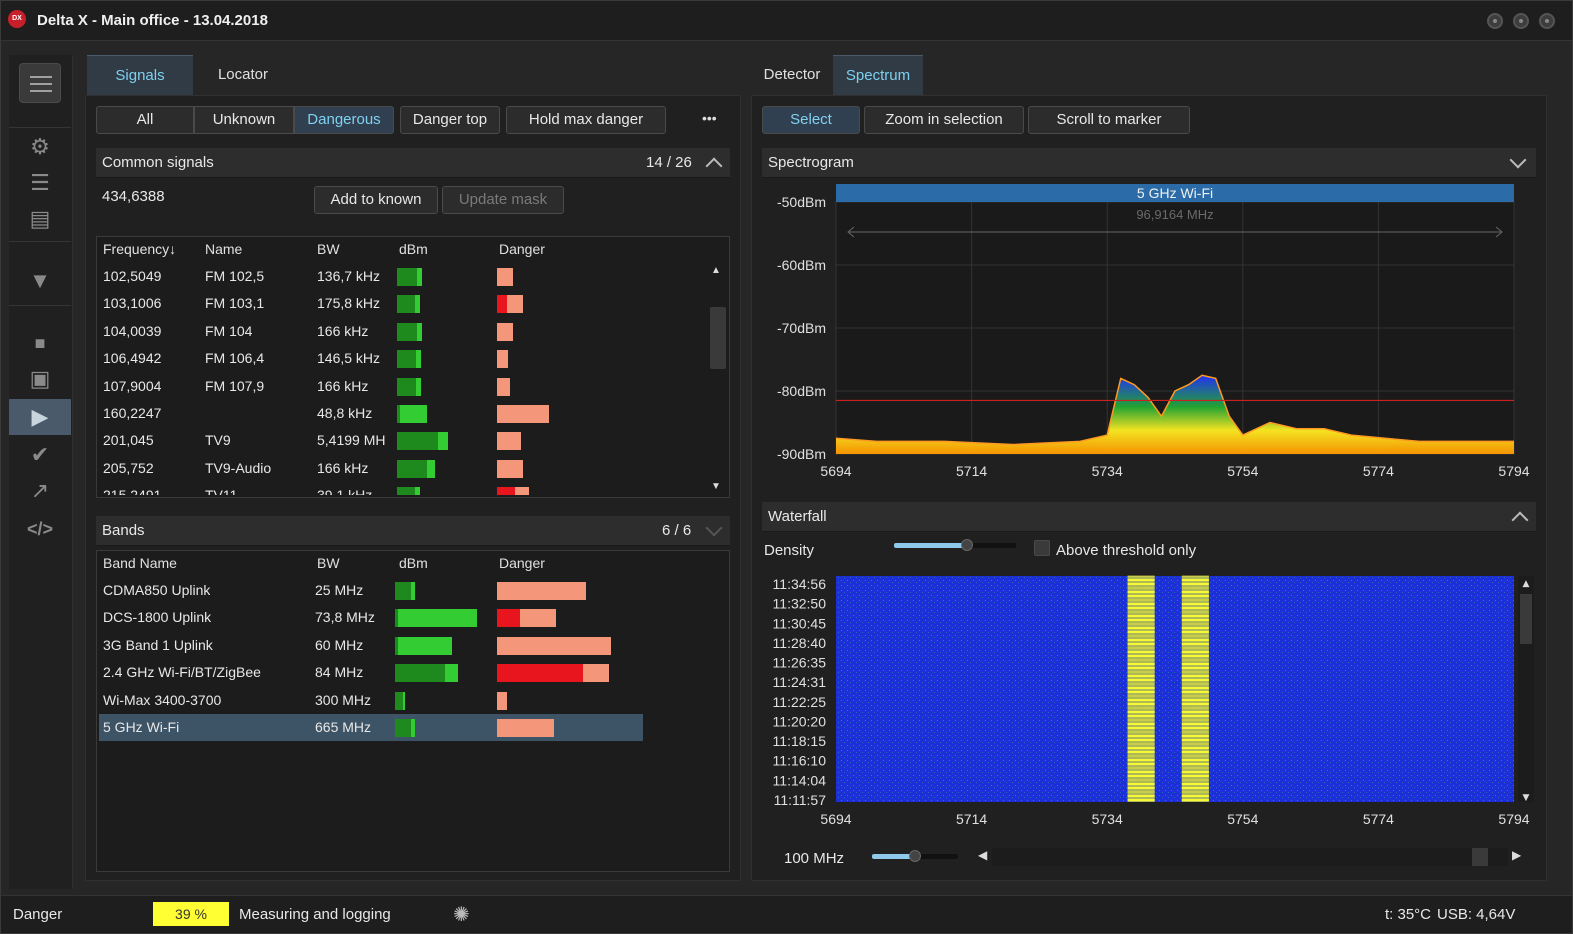 Image resolution: width=1573 pixels, height=934 pixels. I want to click on table-row: 5 GHz Wi-Fi 665 MHz, so click(371, 727).